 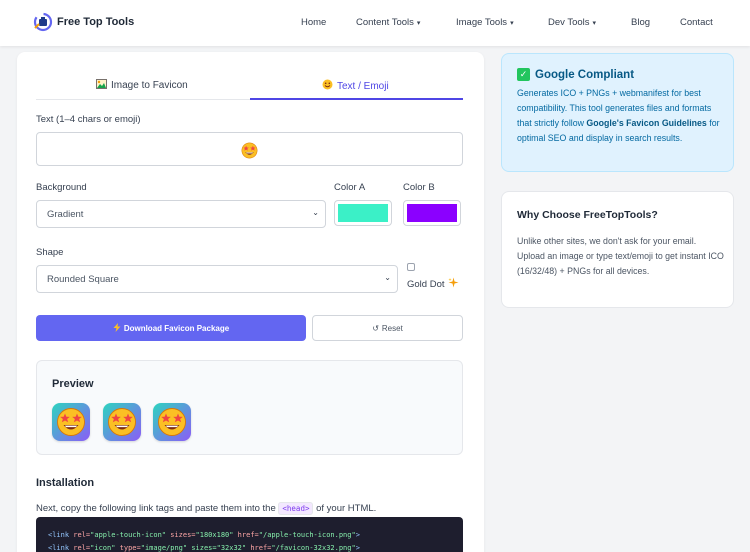 What do you see at coordinates (419, 187) in the screenshot?
I see `color-b-label: Color B` at bounding box center [419, 187].